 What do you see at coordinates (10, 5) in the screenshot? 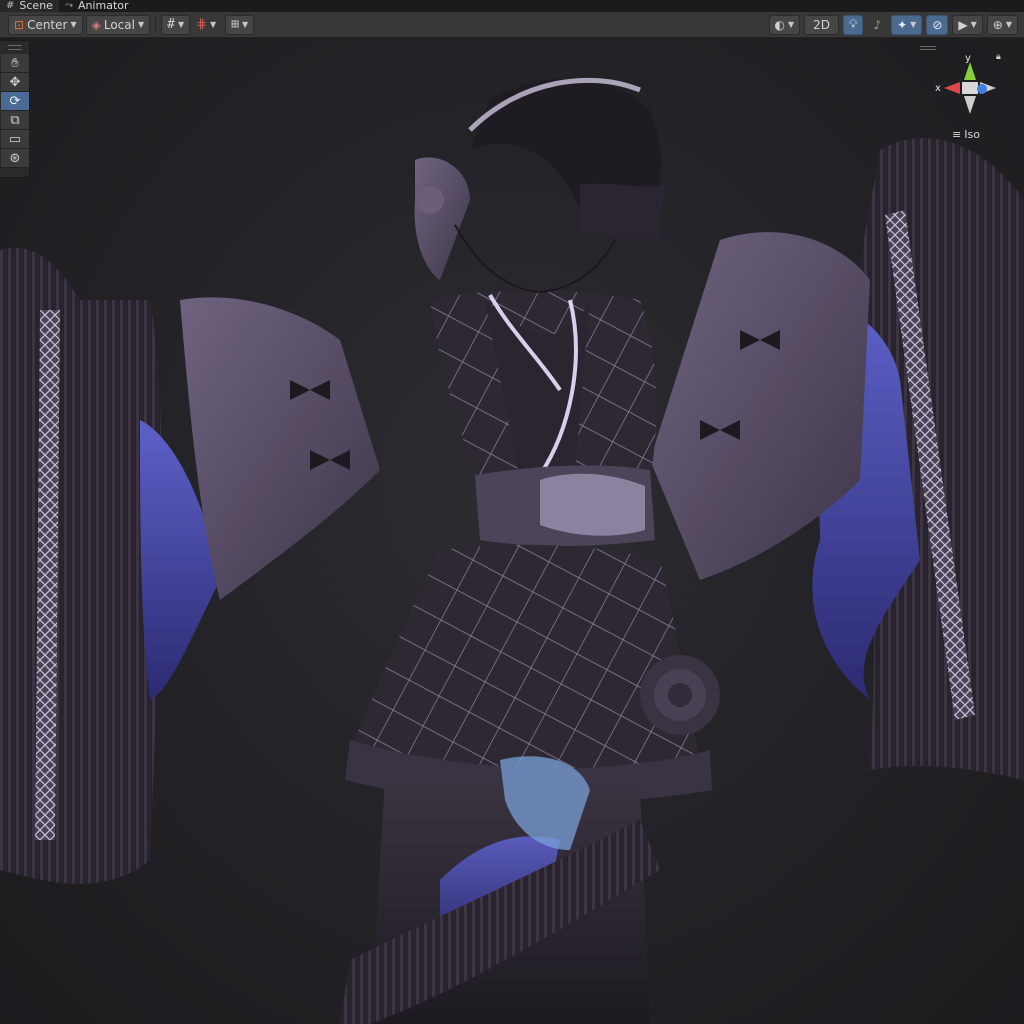
I see `grid-icon: #` at bounding box center [10, 5].